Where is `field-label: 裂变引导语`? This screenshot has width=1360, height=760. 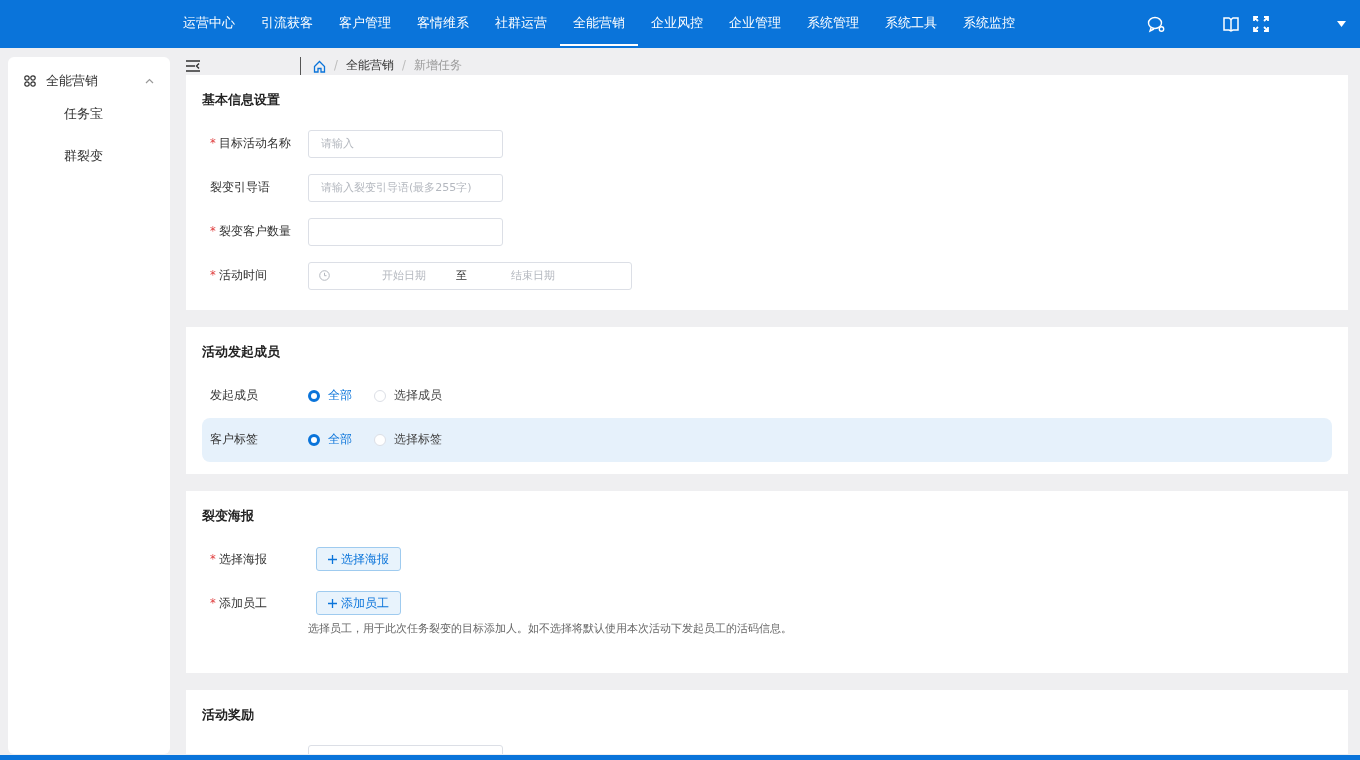
field-label: 裂变引导语 is located at coordinates (240, 187).